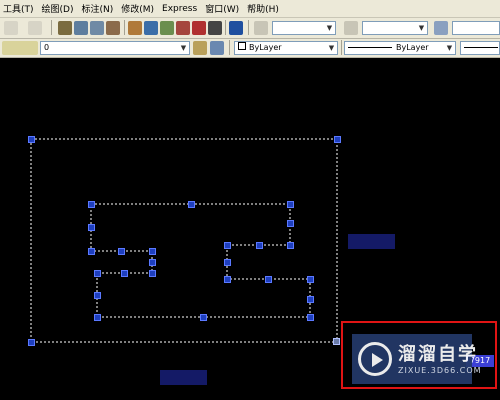  Describe the element at coordinates (180, 9) in the screenshot. I see `menu-express: Express` at that location.